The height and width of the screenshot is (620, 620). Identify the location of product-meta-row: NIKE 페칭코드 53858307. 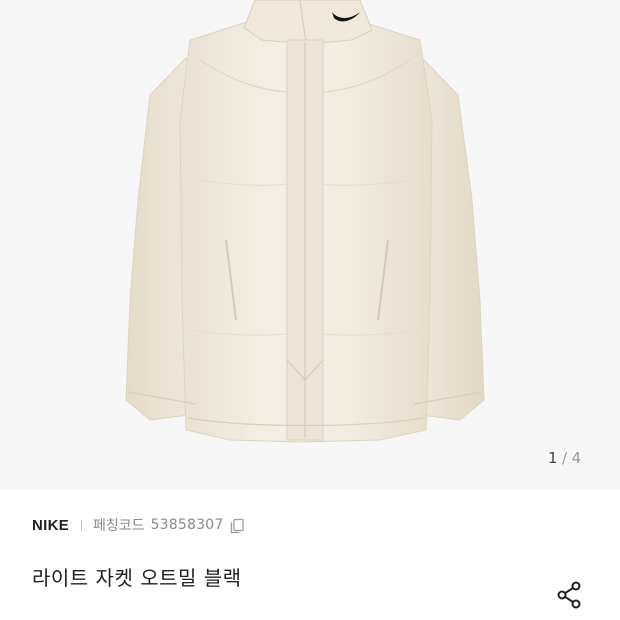
(138, 525).